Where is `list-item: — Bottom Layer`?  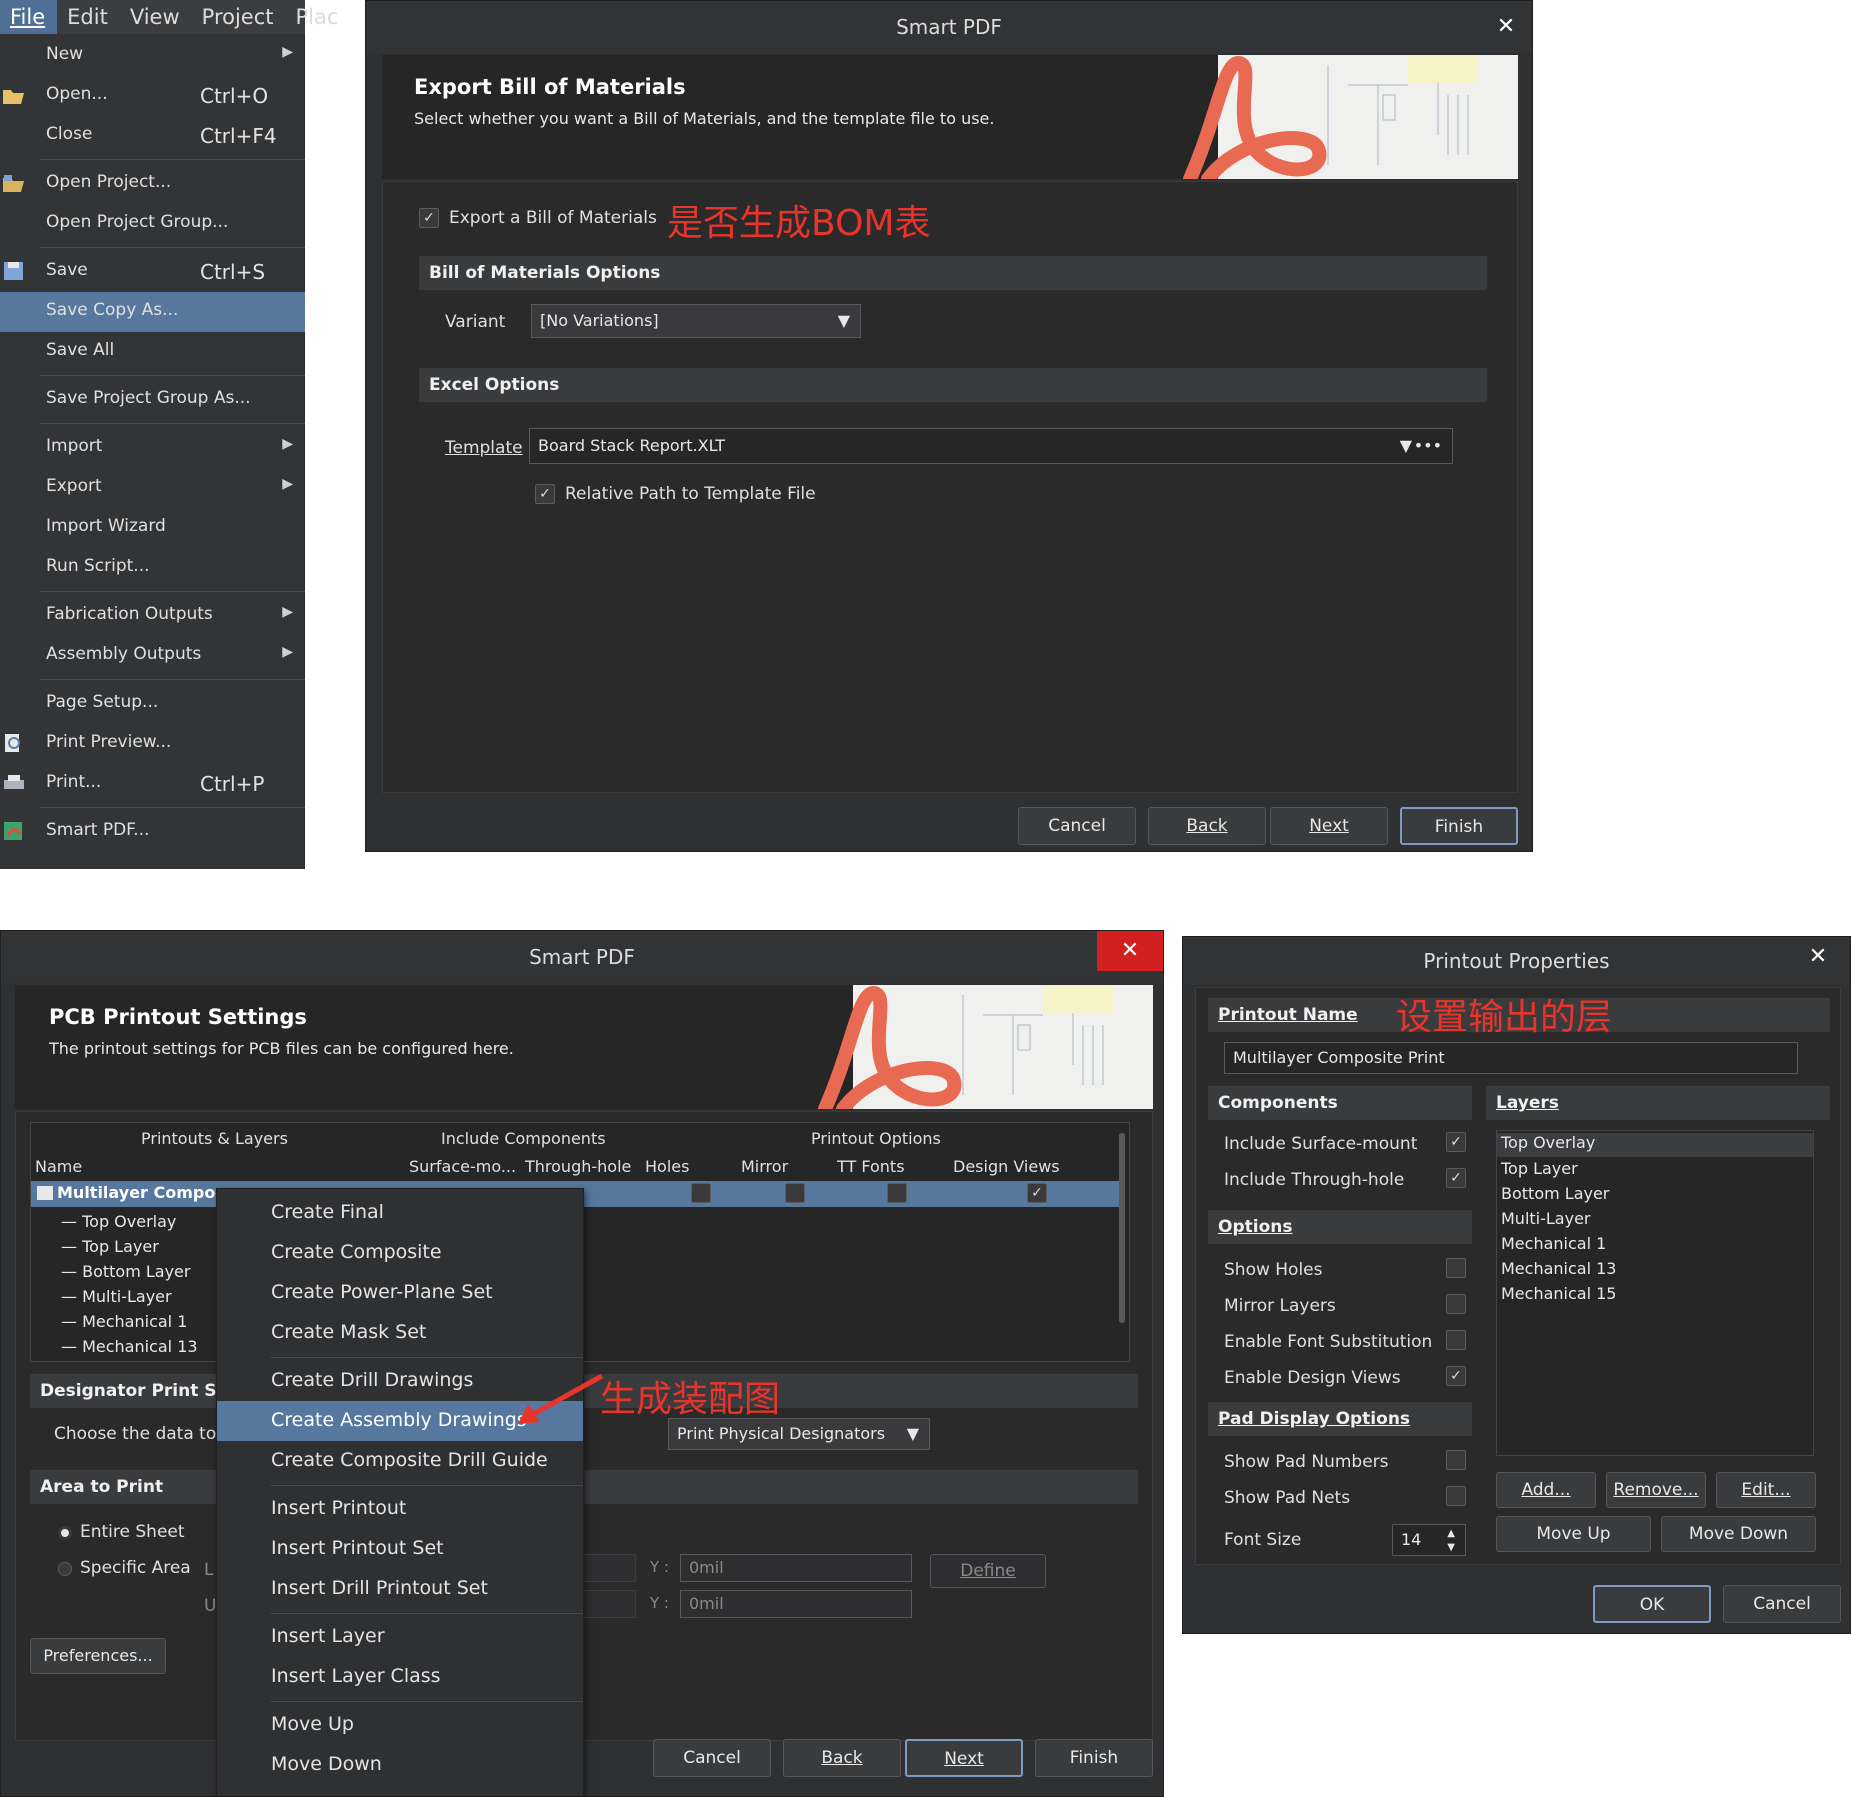
list-item: — Bottom Layer is located at coordinates (129, 1271).